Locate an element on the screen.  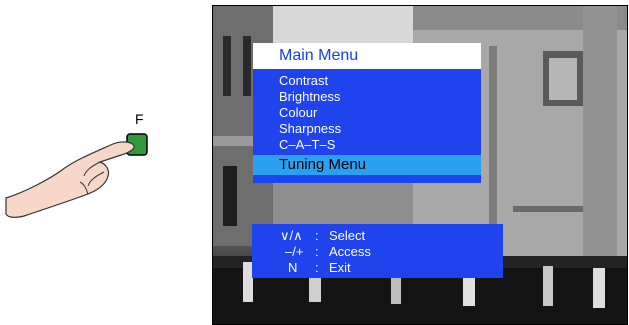
menu-item-sharpness: Sharpness is located at coordinates (367, 129).